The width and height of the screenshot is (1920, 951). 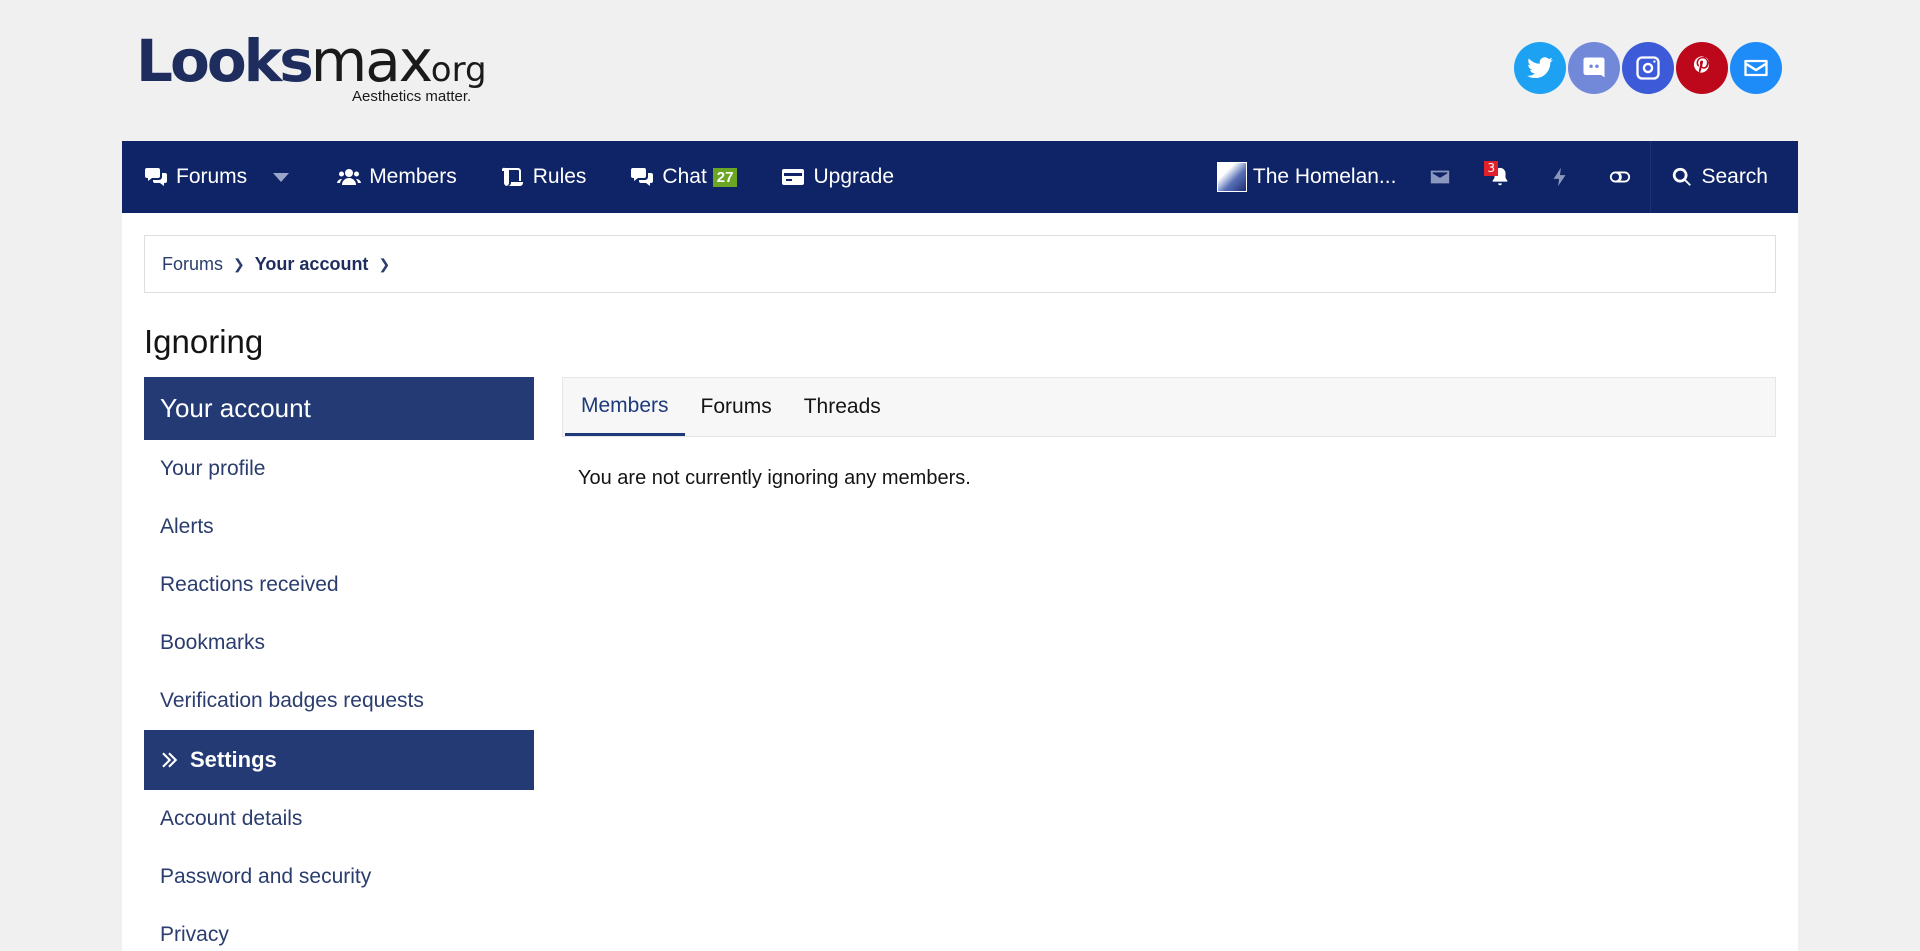 I want to click on inbox-button, so click(x=1440, y=177).